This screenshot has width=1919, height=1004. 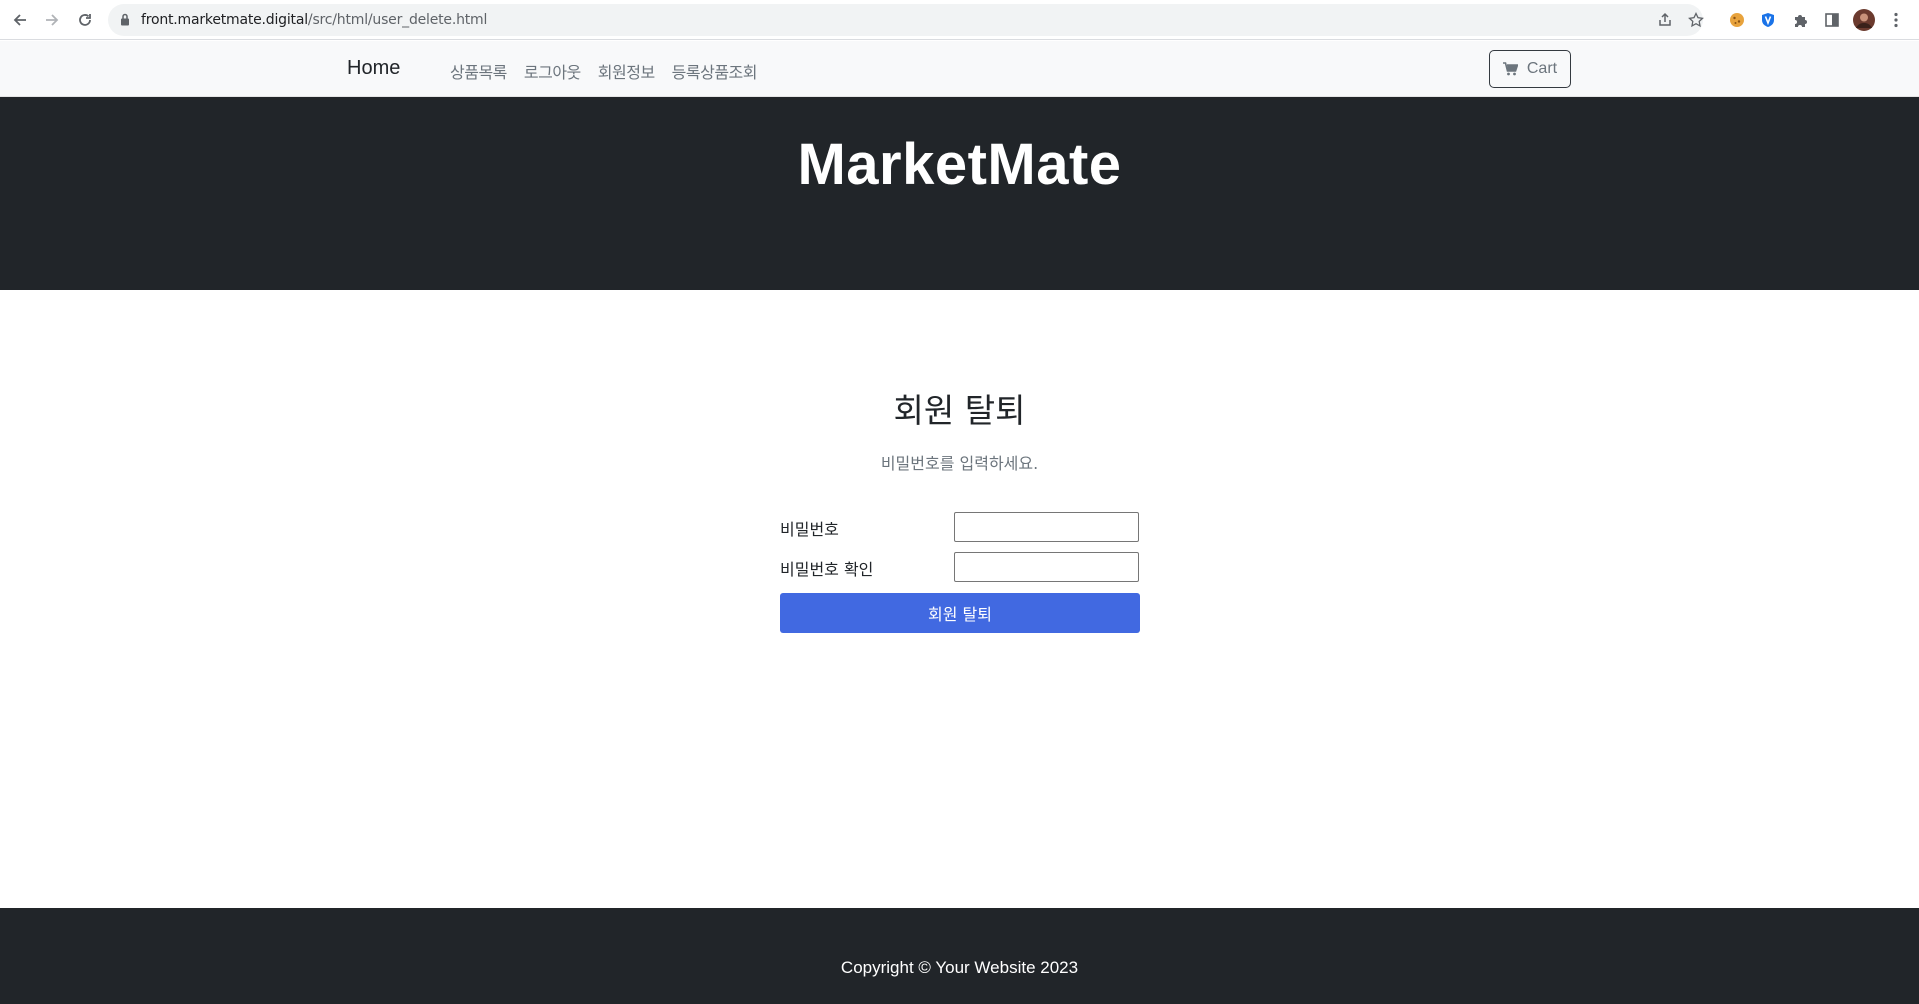 What do you see at coordinates (626, 71) in the screenshot?
I see `nav-link-member-info: 회원정보` at bounding box center [626, 71].